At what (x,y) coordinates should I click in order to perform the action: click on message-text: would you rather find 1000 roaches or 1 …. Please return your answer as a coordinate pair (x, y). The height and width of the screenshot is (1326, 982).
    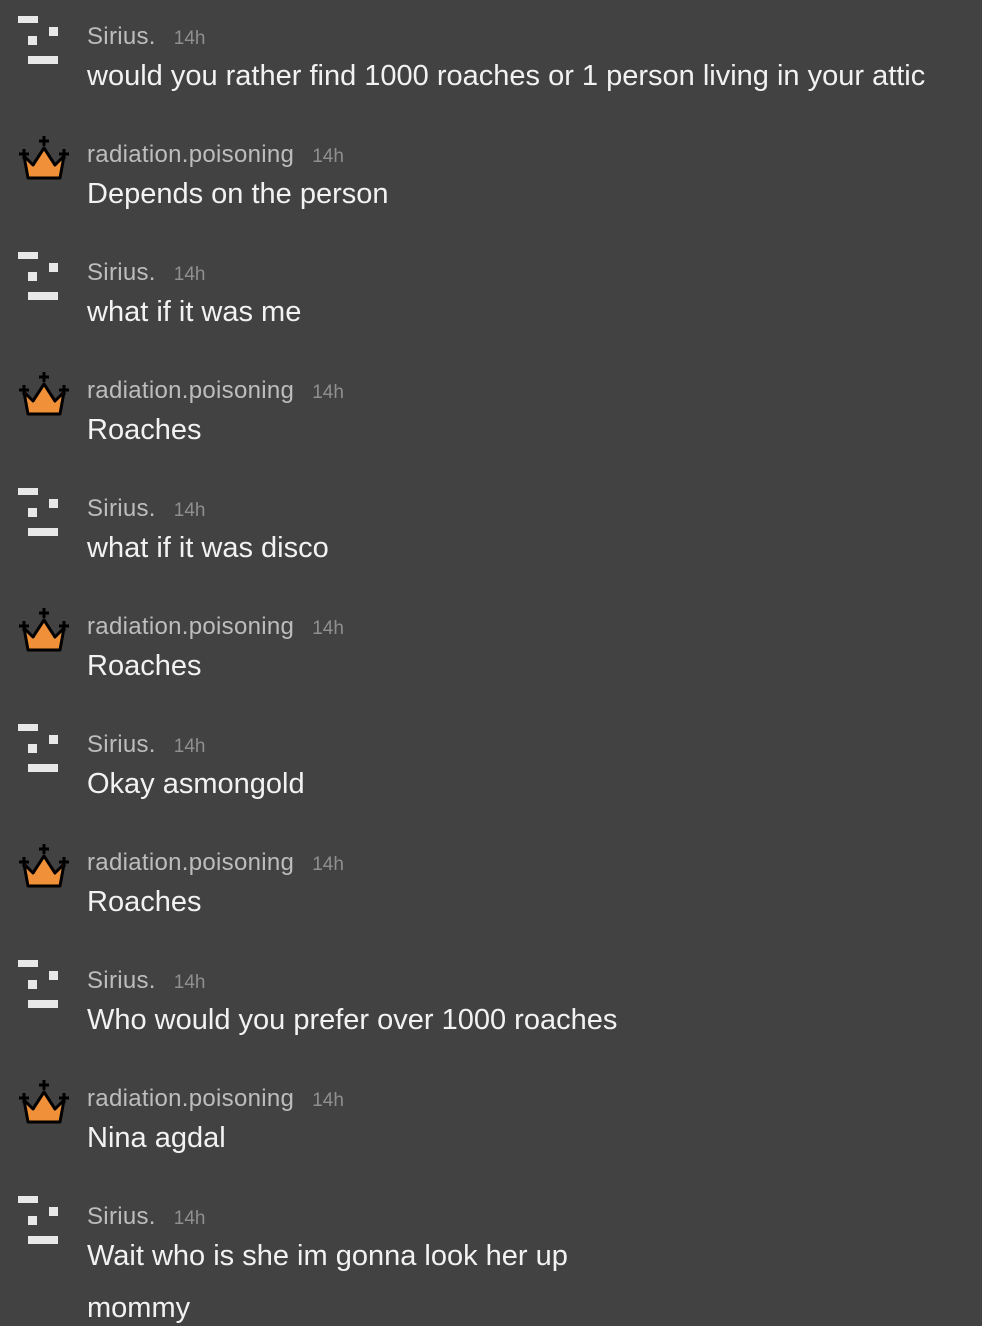
    Looking at the image, I should click on (506, 76).